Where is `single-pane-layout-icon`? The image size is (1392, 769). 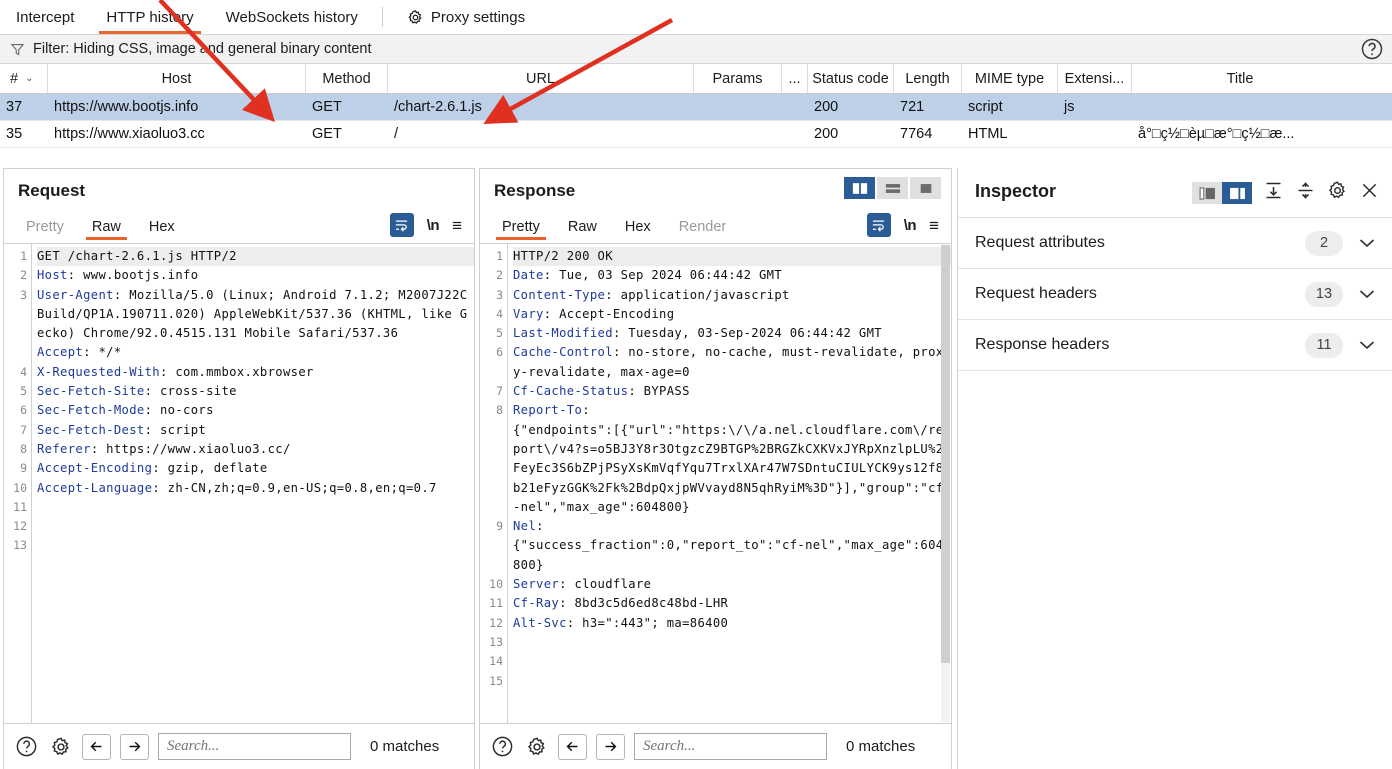
single-pane-layout-icon is located at coordinates (925, 188).